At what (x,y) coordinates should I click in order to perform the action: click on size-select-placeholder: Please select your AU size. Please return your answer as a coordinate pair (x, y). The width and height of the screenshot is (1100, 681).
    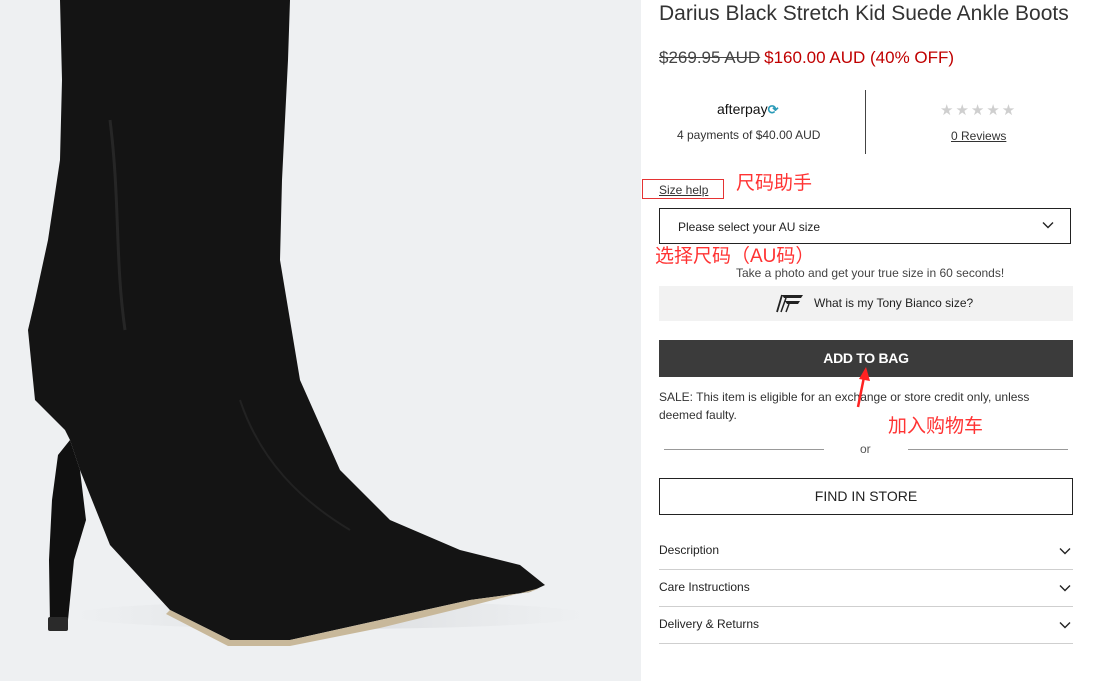
    Looking at the image, I should click on (749, 227).